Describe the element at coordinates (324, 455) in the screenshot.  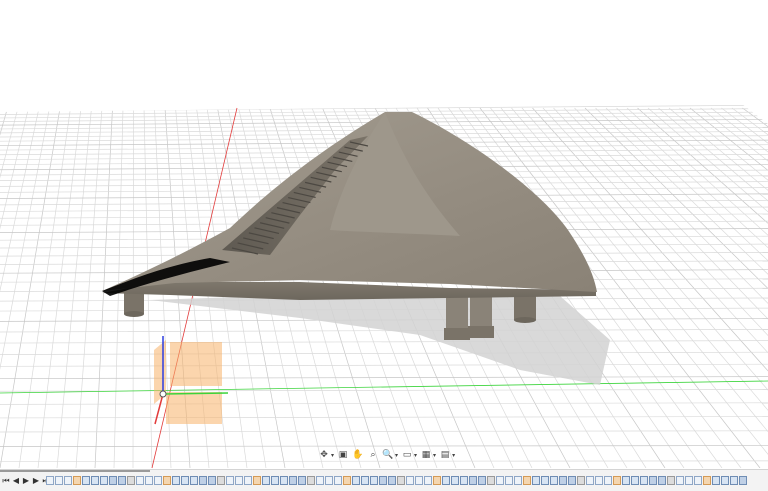
I see `orbit-icon: ✥` at that location.